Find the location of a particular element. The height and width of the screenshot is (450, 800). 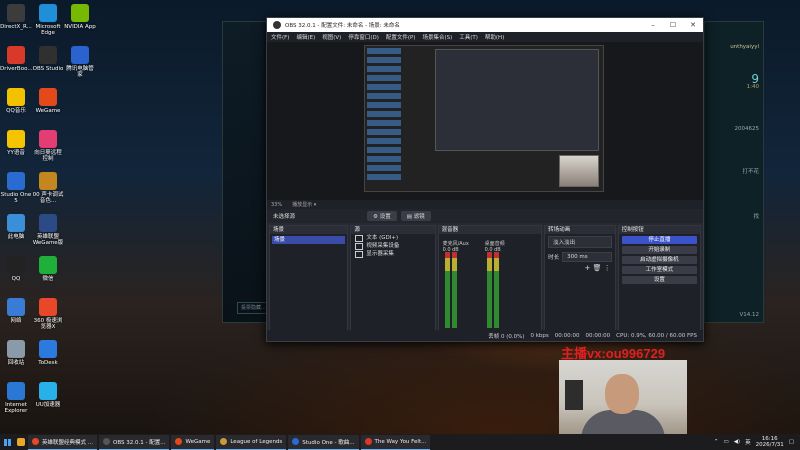

desktop-icon: 回收站 is located at coordinates (16, 353).